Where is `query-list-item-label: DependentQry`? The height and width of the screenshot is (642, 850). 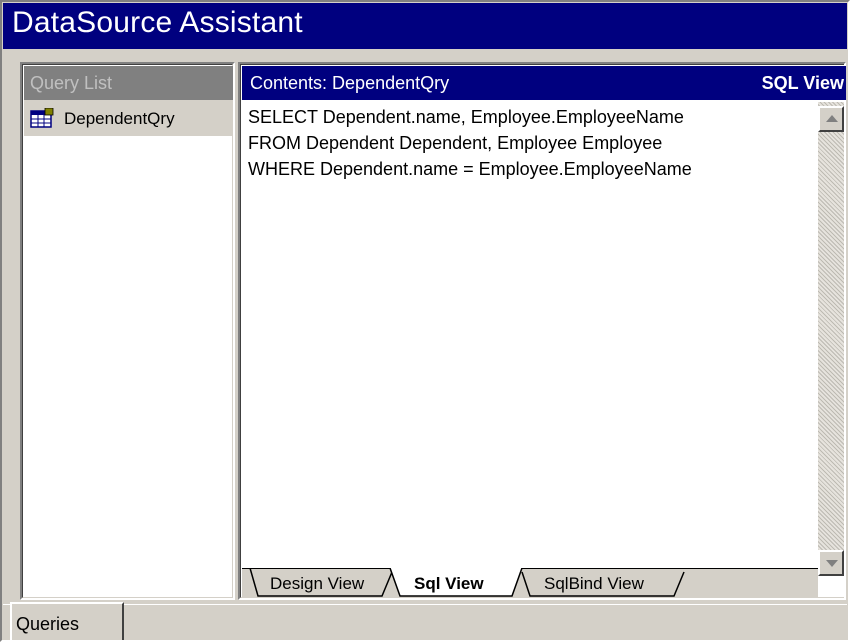 query-list-item-label: DependentQry is located at coordinates (119, 118).